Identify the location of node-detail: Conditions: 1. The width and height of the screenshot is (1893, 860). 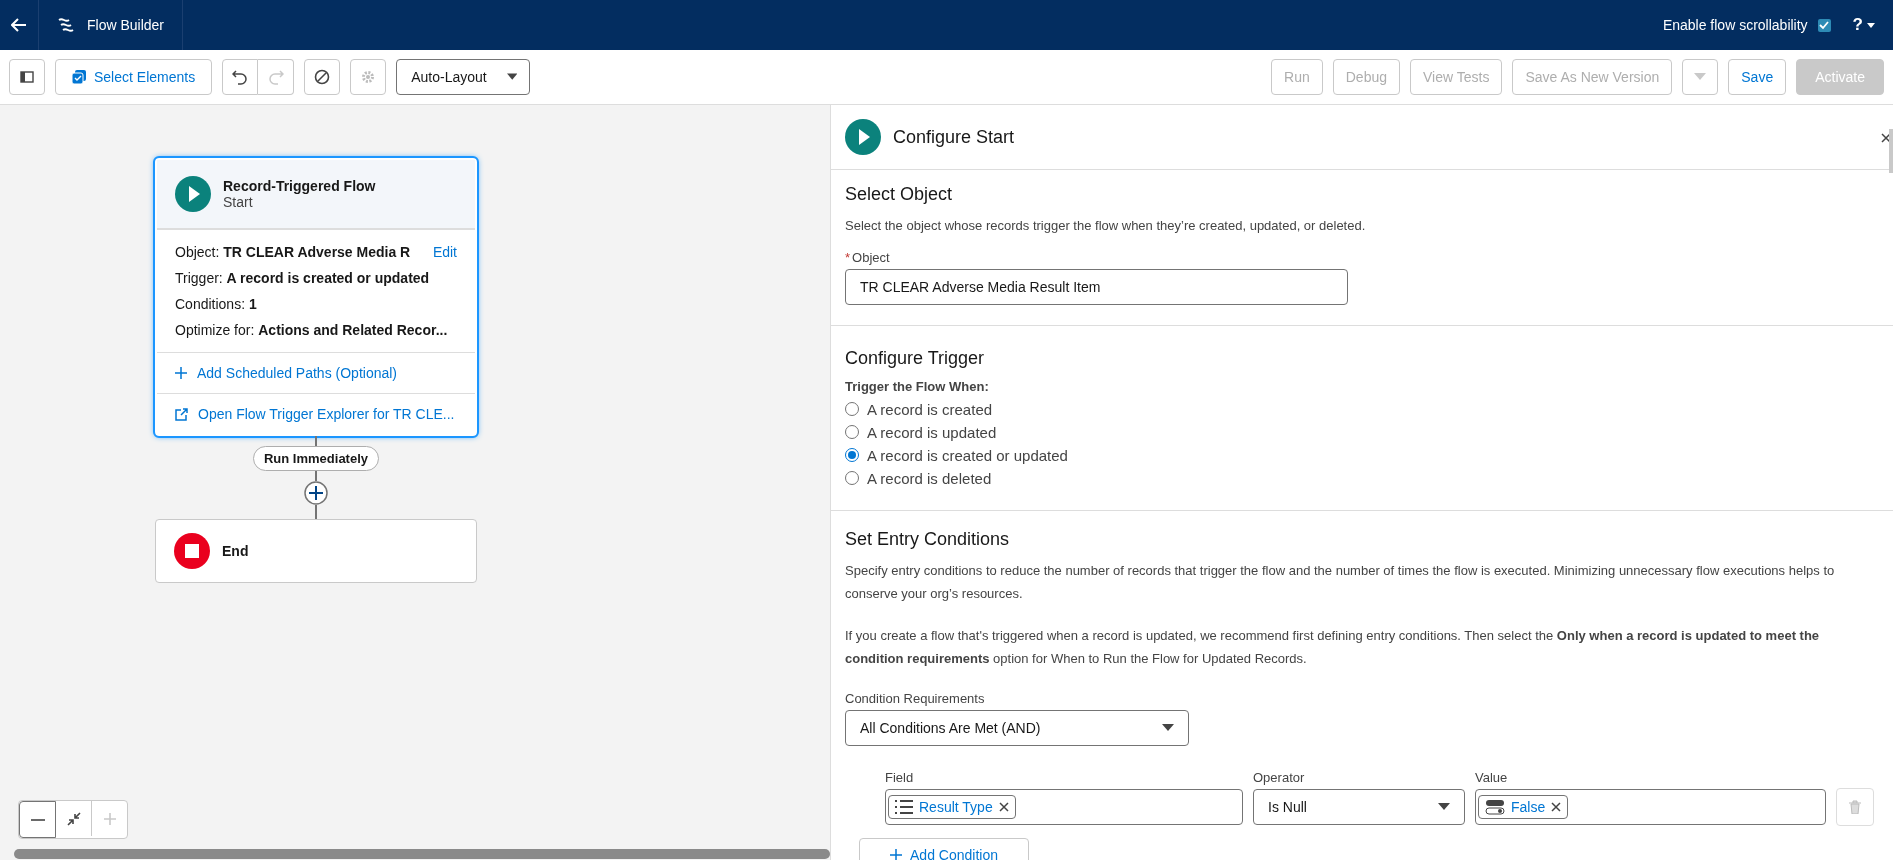
(216, 304).